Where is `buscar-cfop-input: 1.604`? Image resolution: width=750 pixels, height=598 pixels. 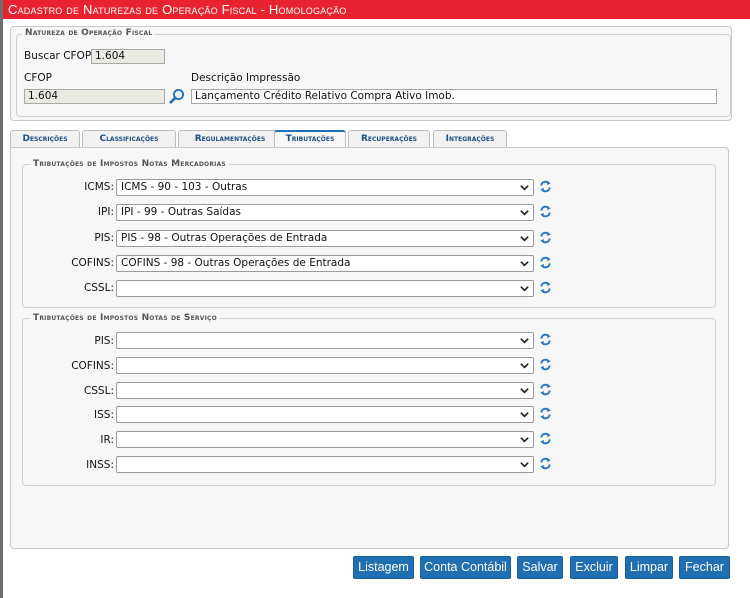 buscar-cfop-input: 1.604 is located at coordinates (128, 56).